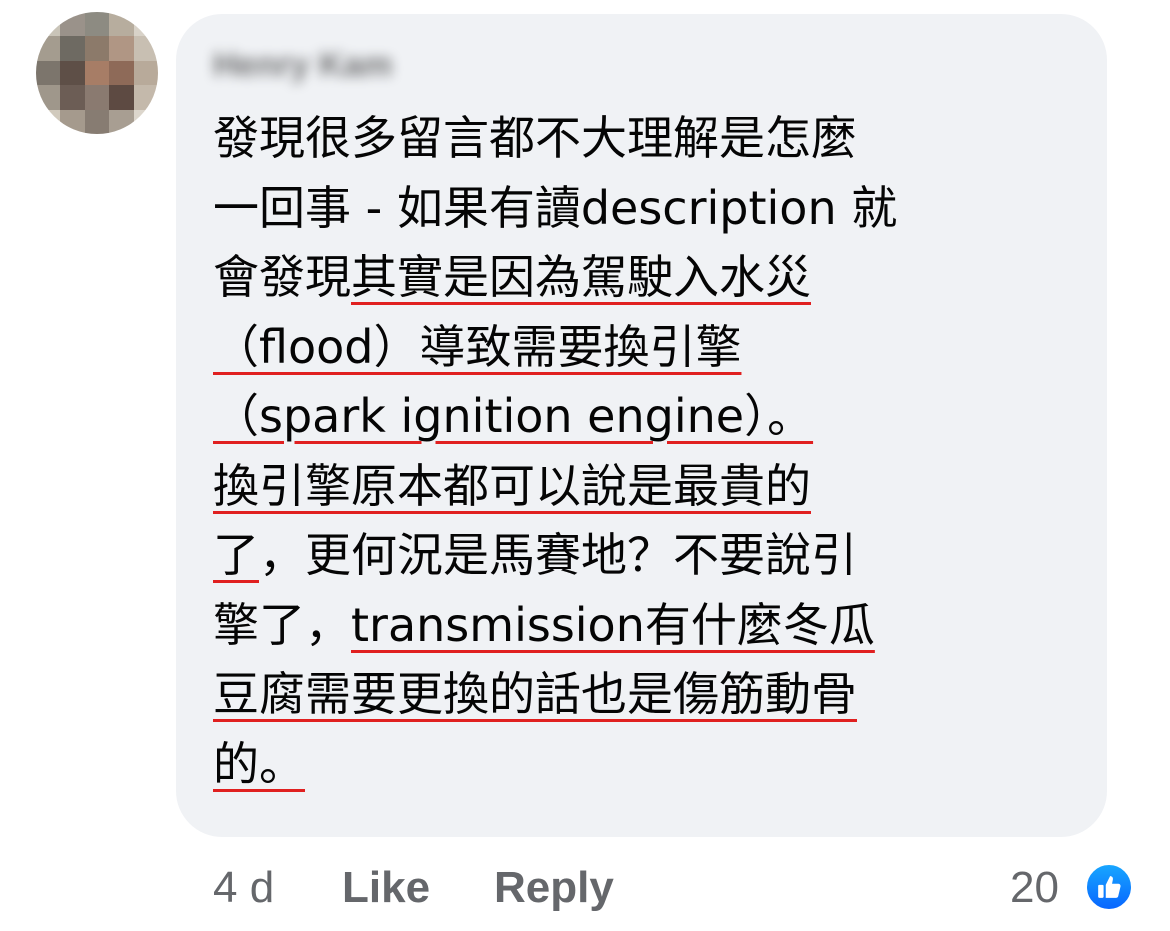 The height and width of the screenshot is (931, 1170). I want to click on comment-line: 會發現其實是因為駕駛入水災, so click(653, 278).